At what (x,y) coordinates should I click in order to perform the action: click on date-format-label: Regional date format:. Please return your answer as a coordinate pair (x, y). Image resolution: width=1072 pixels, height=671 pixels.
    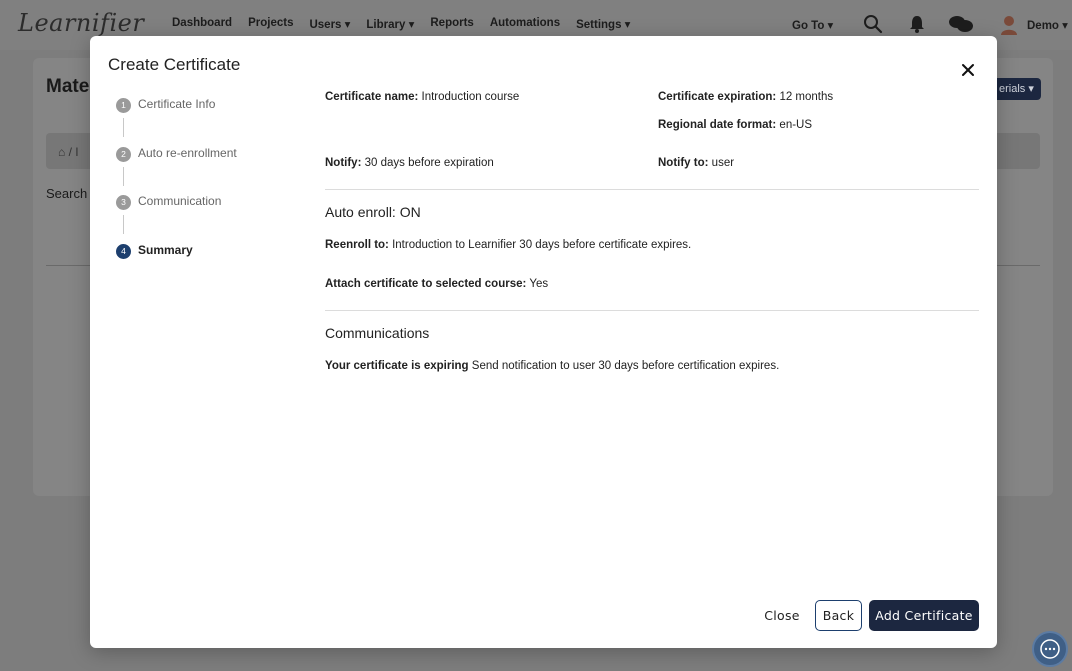
    Looking at the image, I should click on (717, 125).